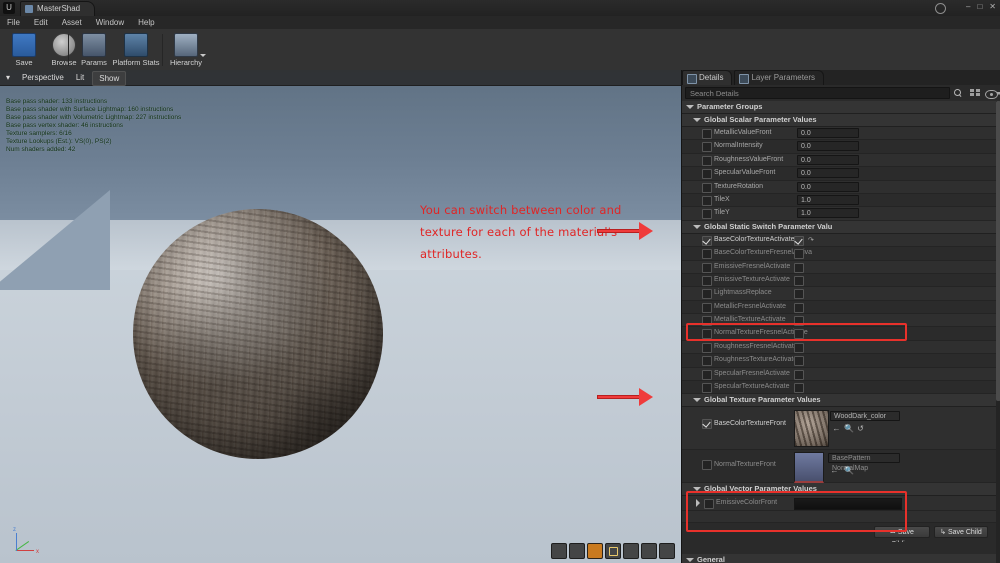  Describe the element at coordinates (841, 254) in the screenshot. I see `param-row-basecolortexturefresnelactivate: BaseColorTextureFresnelActiva` at that location.